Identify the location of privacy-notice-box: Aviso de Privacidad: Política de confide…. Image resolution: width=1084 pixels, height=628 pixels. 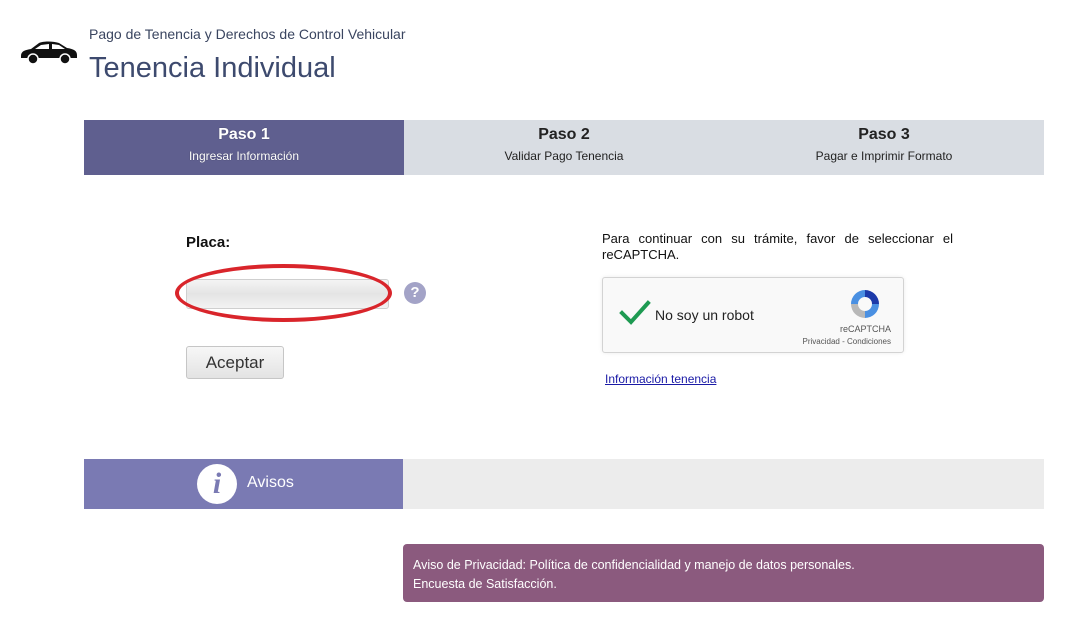
(723, 573).